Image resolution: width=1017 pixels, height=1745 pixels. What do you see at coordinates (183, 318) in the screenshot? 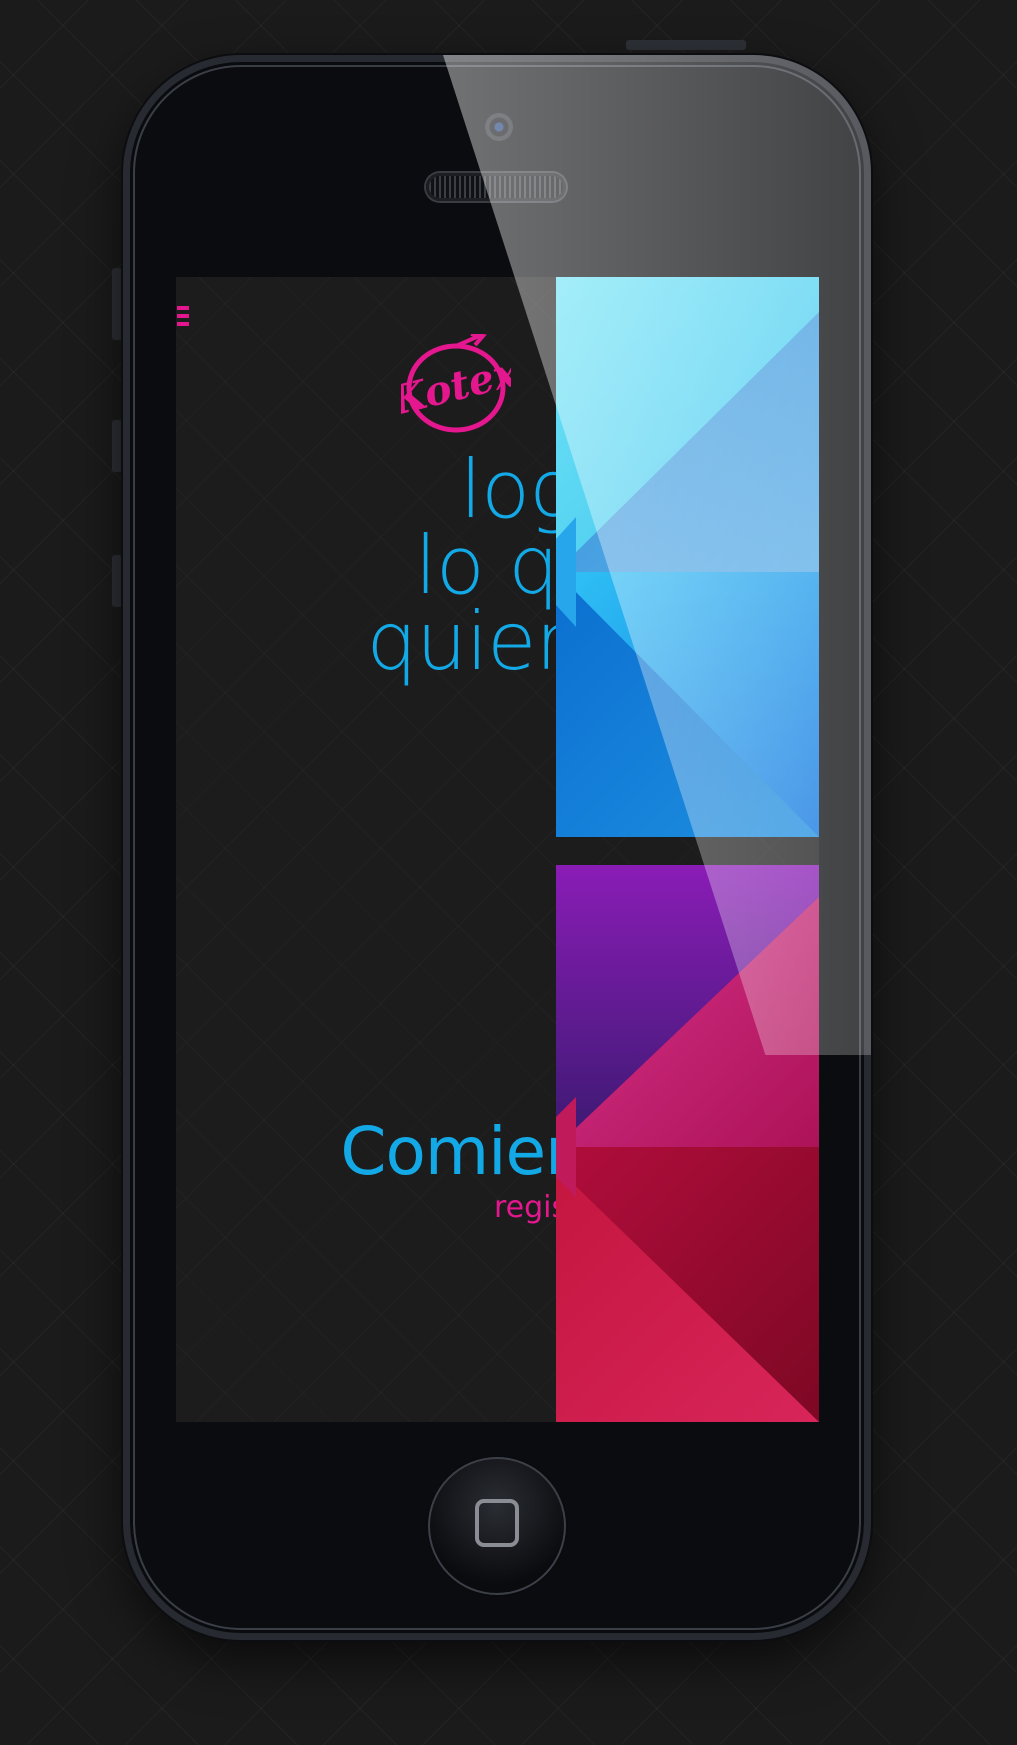
I see `menu-icon` at bounding box center [183, 318].